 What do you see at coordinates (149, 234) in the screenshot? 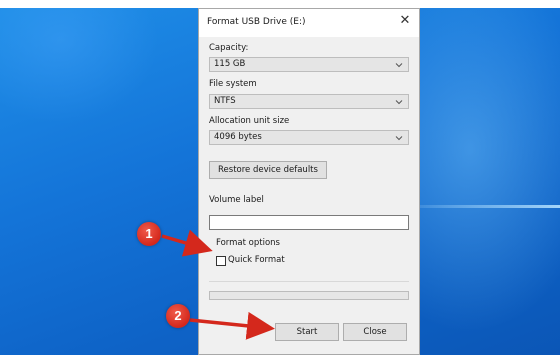
I see `step-1-marker: 1` at bounding box center [149, 234].